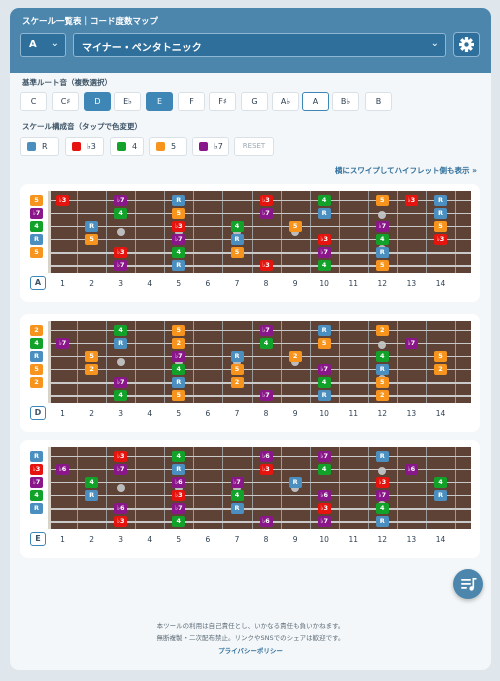  Describe the element at coordinates (36, 330) in the screenshot. I see `open-string-marker: 2` at that location.